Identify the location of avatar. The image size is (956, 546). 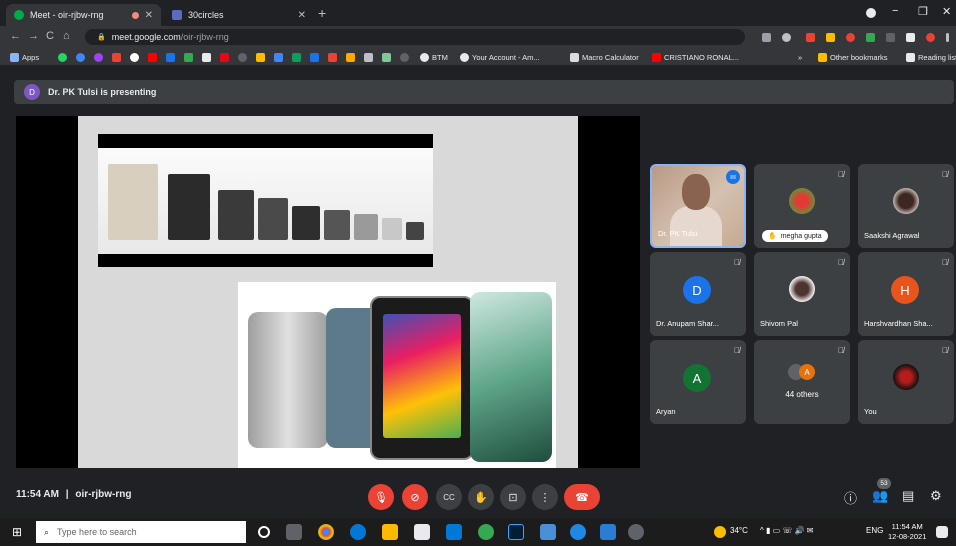
(930, 37).